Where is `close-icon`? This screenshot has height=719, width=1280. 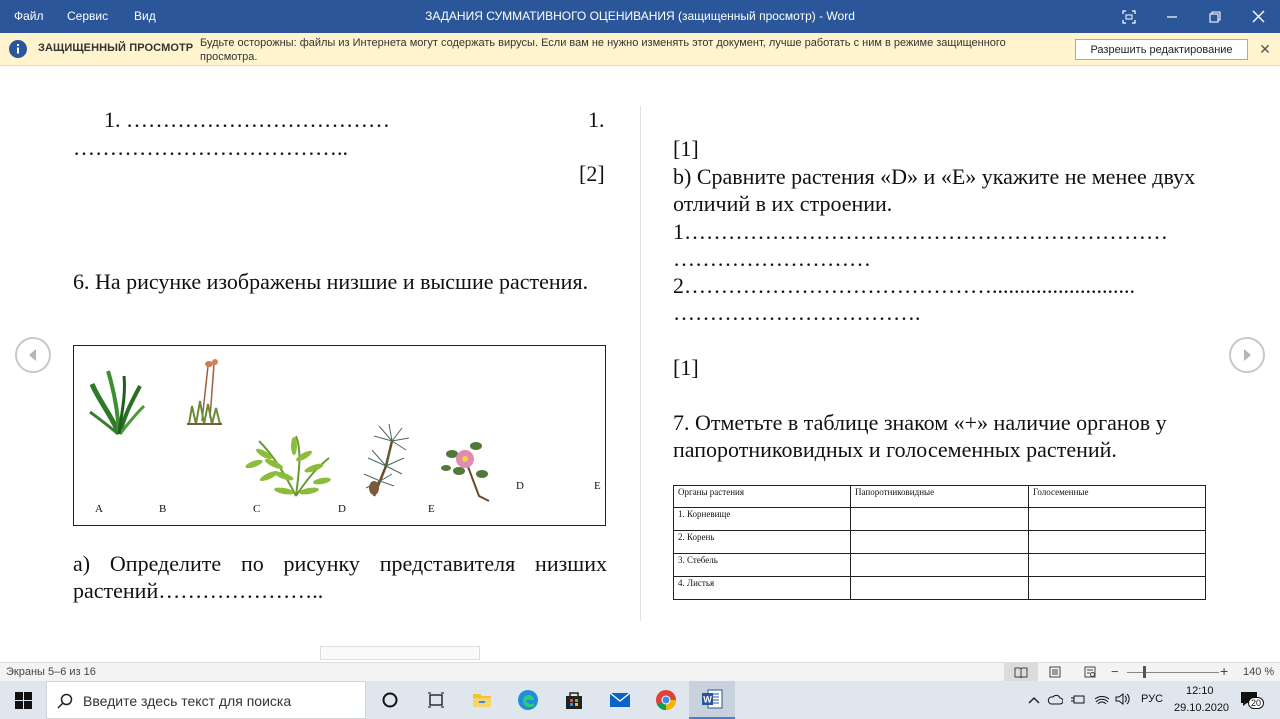 close-icon is located at coordinates (1258, 16).